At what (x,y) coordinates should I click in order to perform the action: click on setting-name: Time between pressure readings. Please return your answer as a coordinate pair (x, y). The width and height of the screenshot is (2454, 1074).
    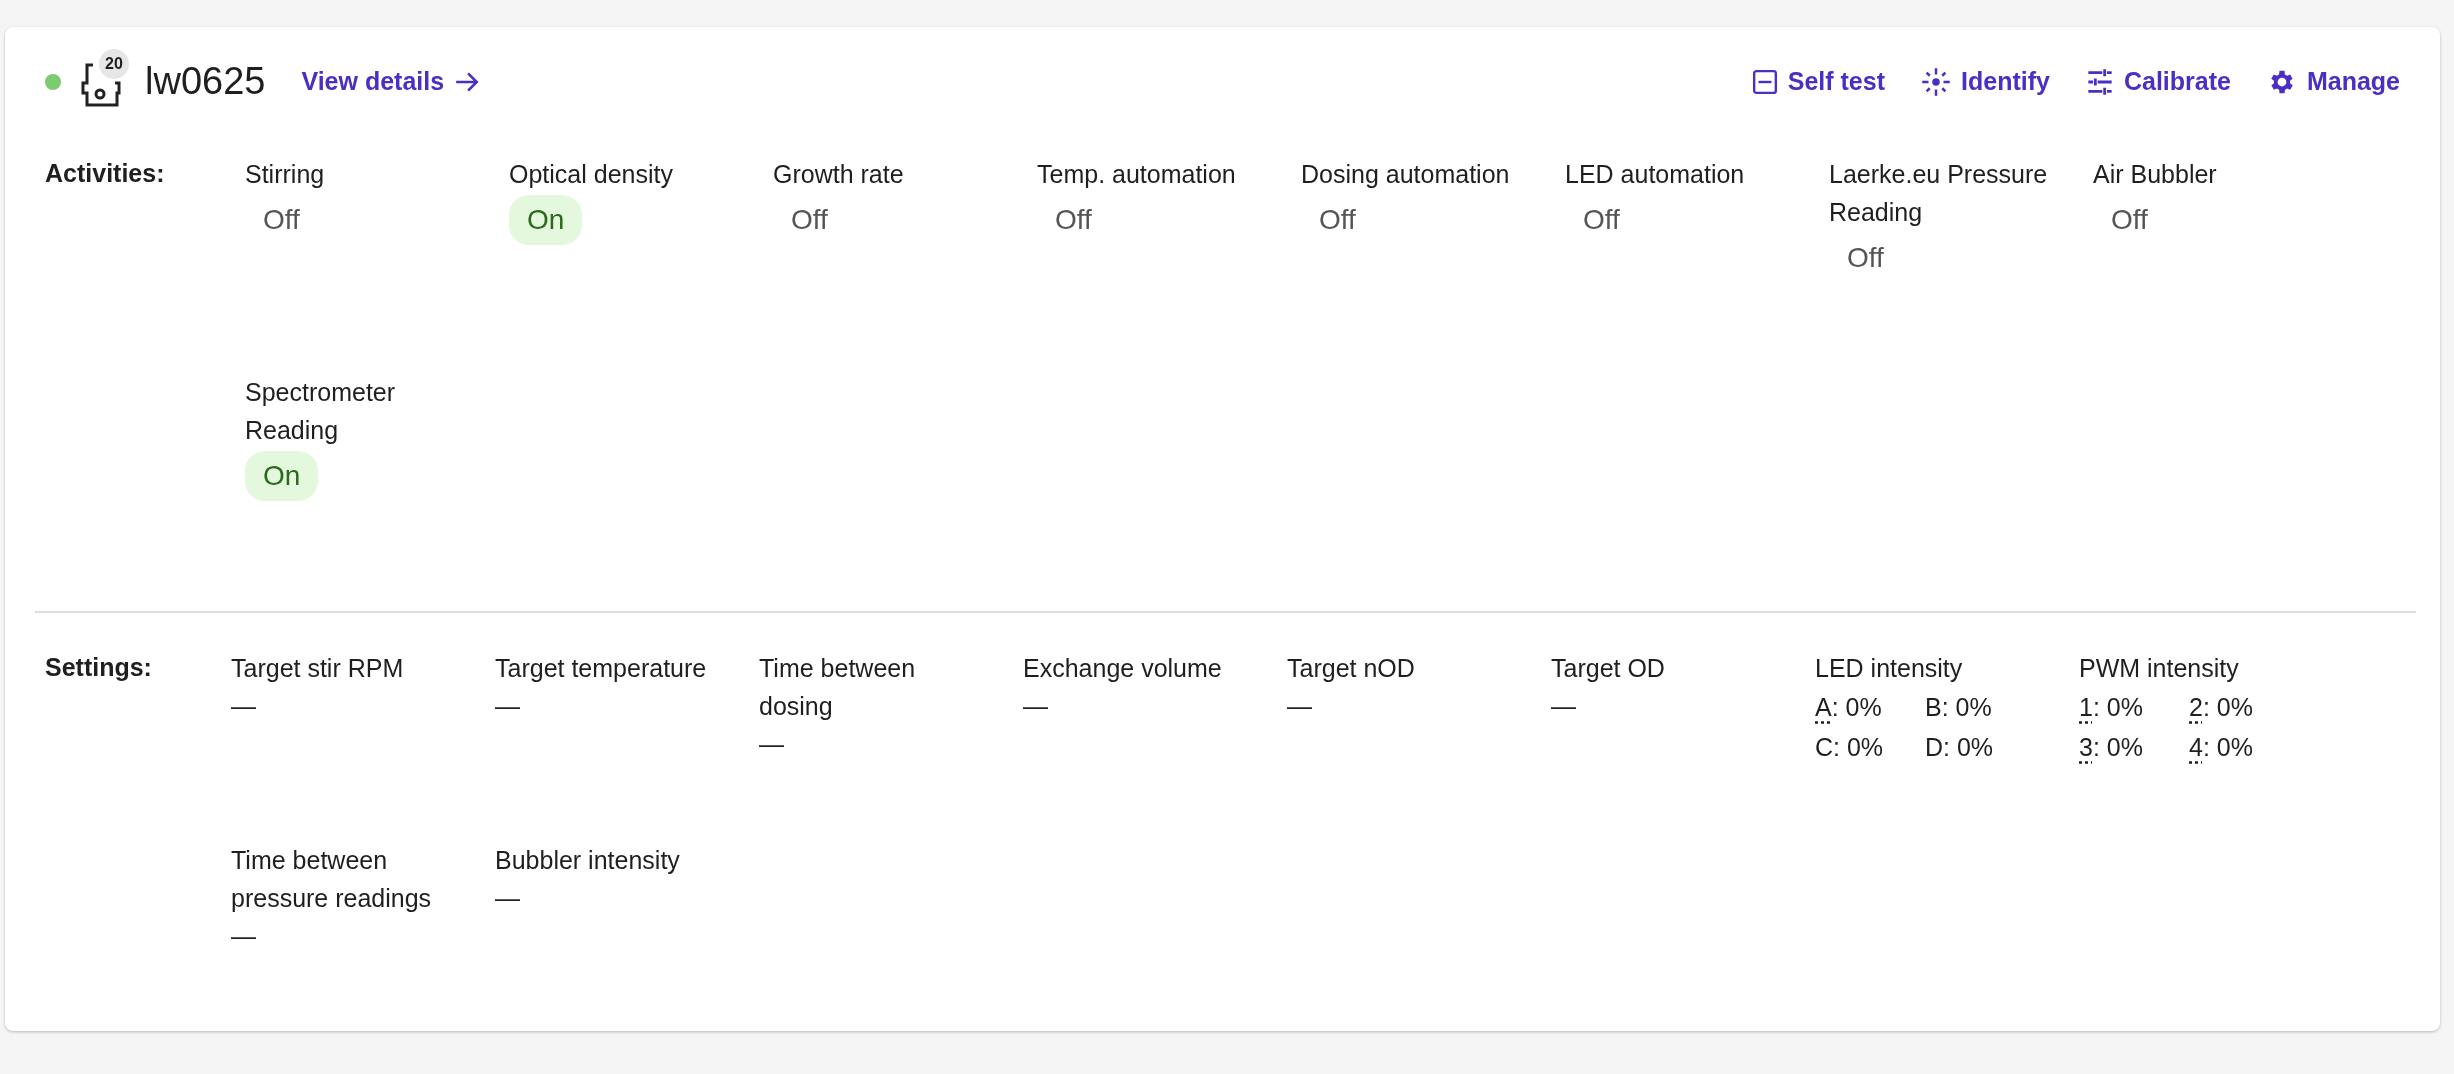
    Looking at the image, I should click on (332, 879).